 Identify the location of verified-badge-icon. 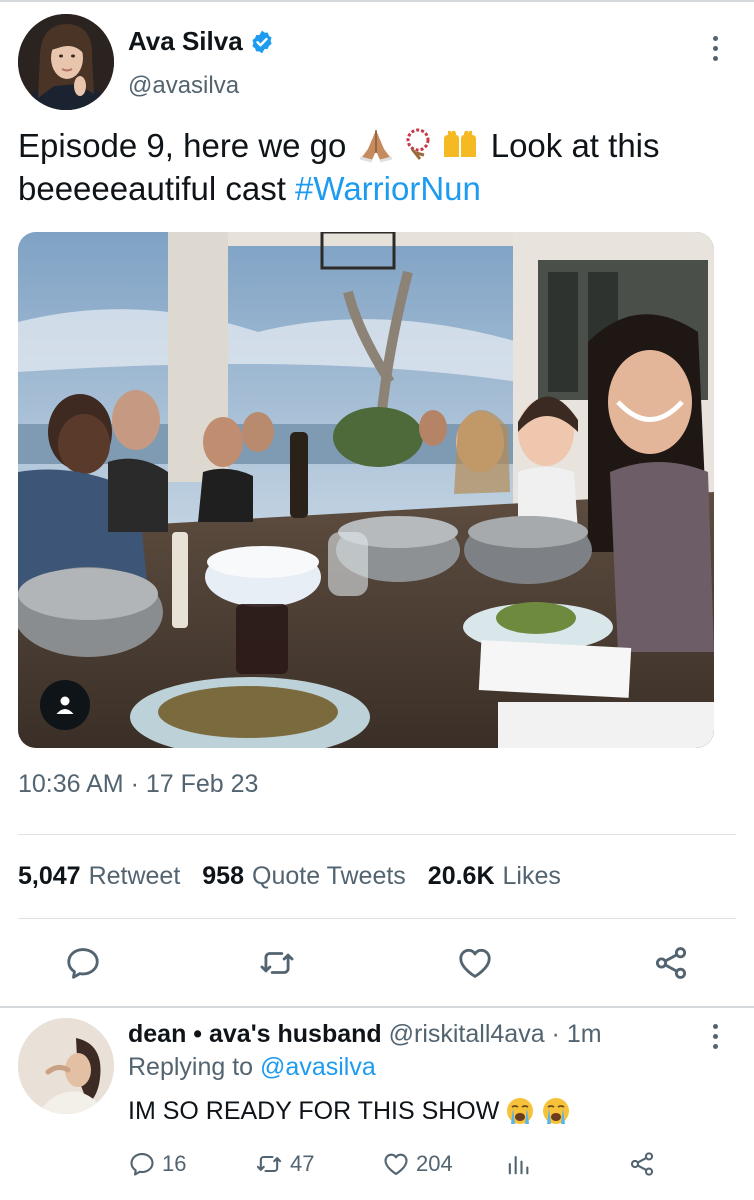
(262, 41).